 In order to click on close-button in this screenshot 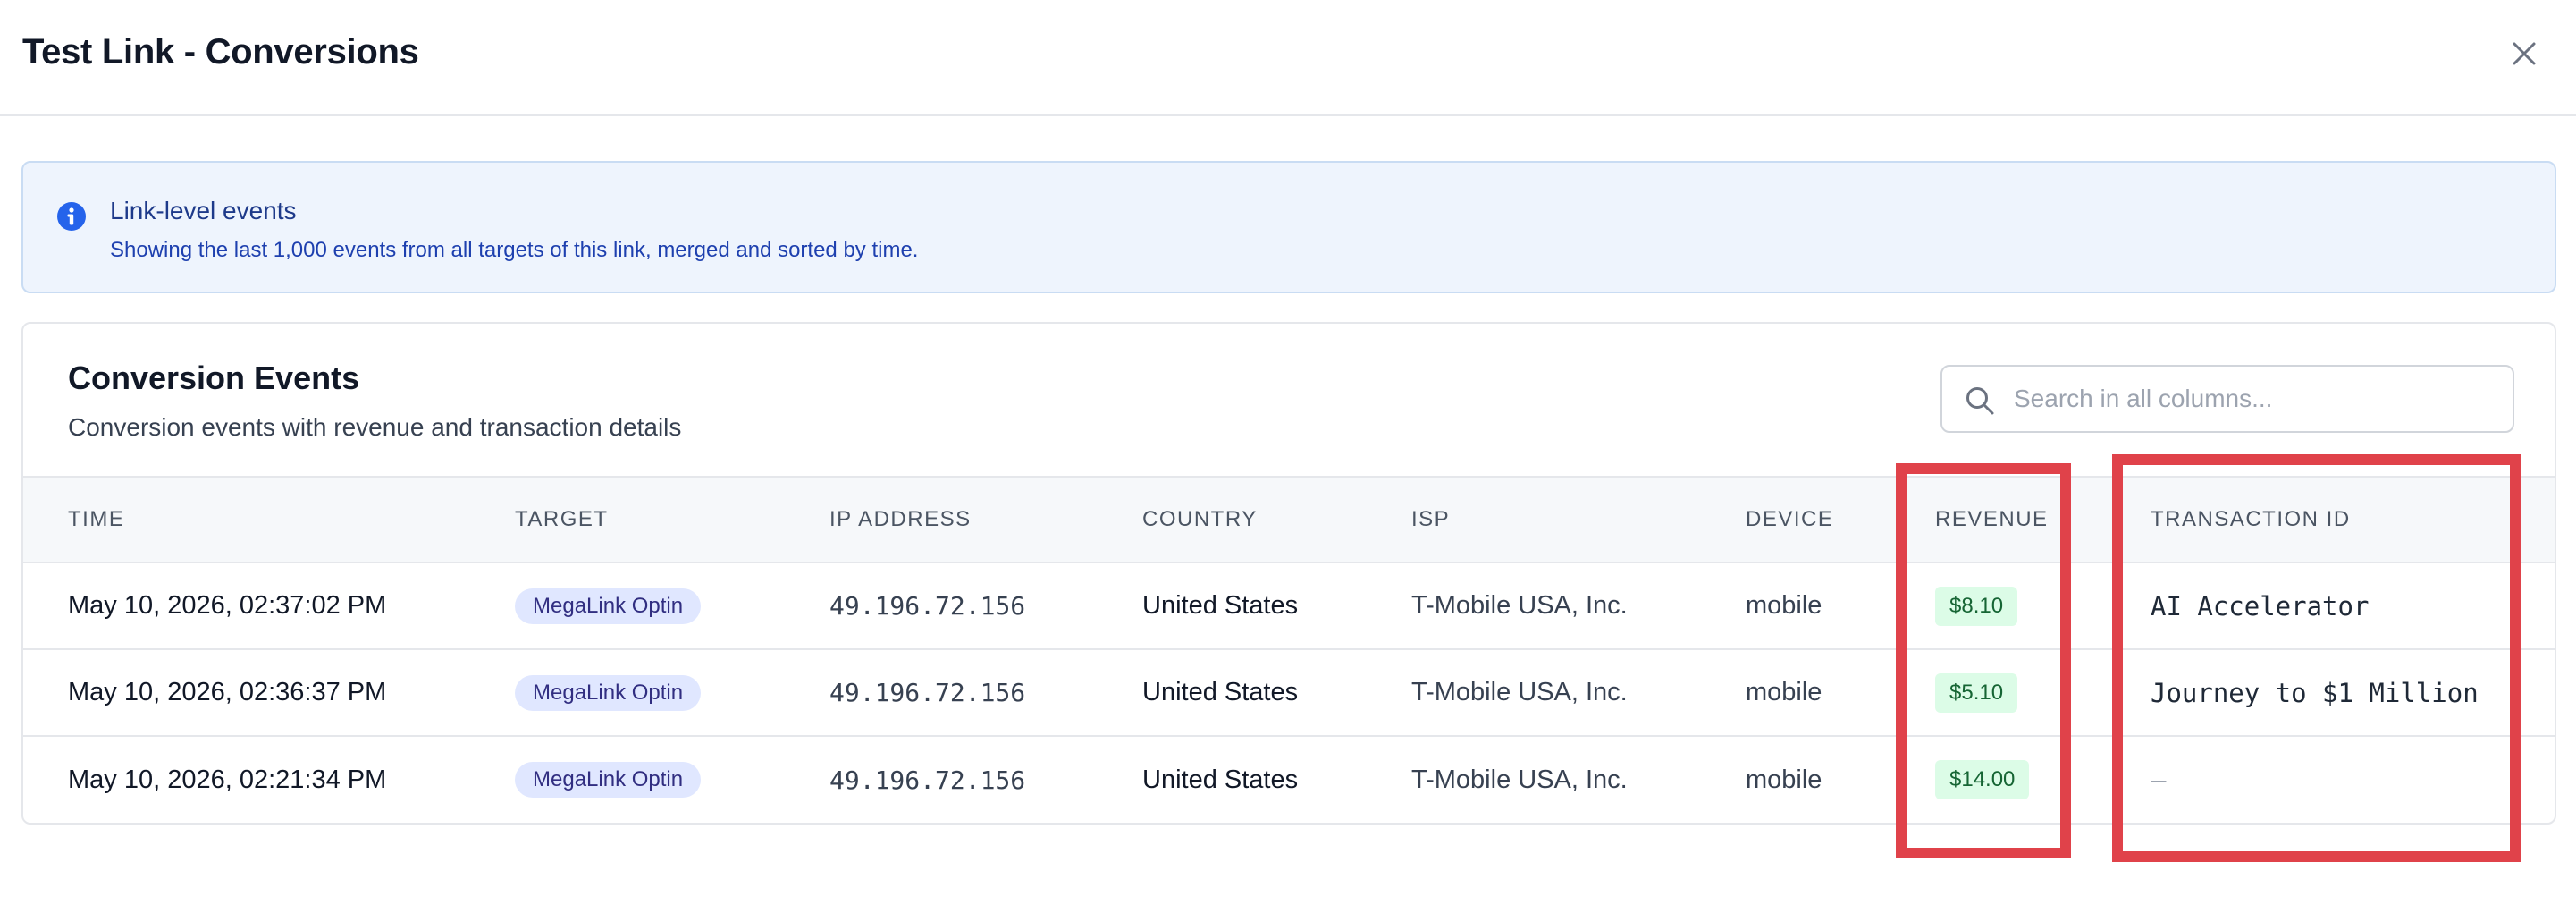, I will do `click(2524, 54)`.